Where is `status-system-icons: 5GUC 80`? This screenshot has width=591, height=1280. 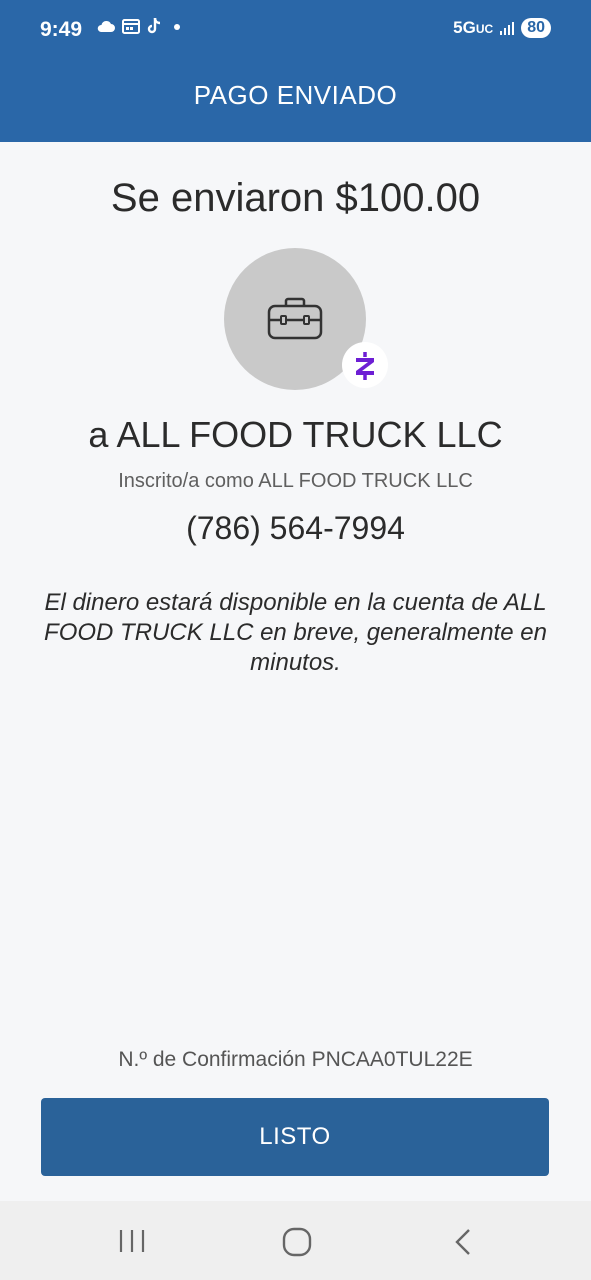
status-system-icons: 5GUC 80 is located at coordinates (502, 28).